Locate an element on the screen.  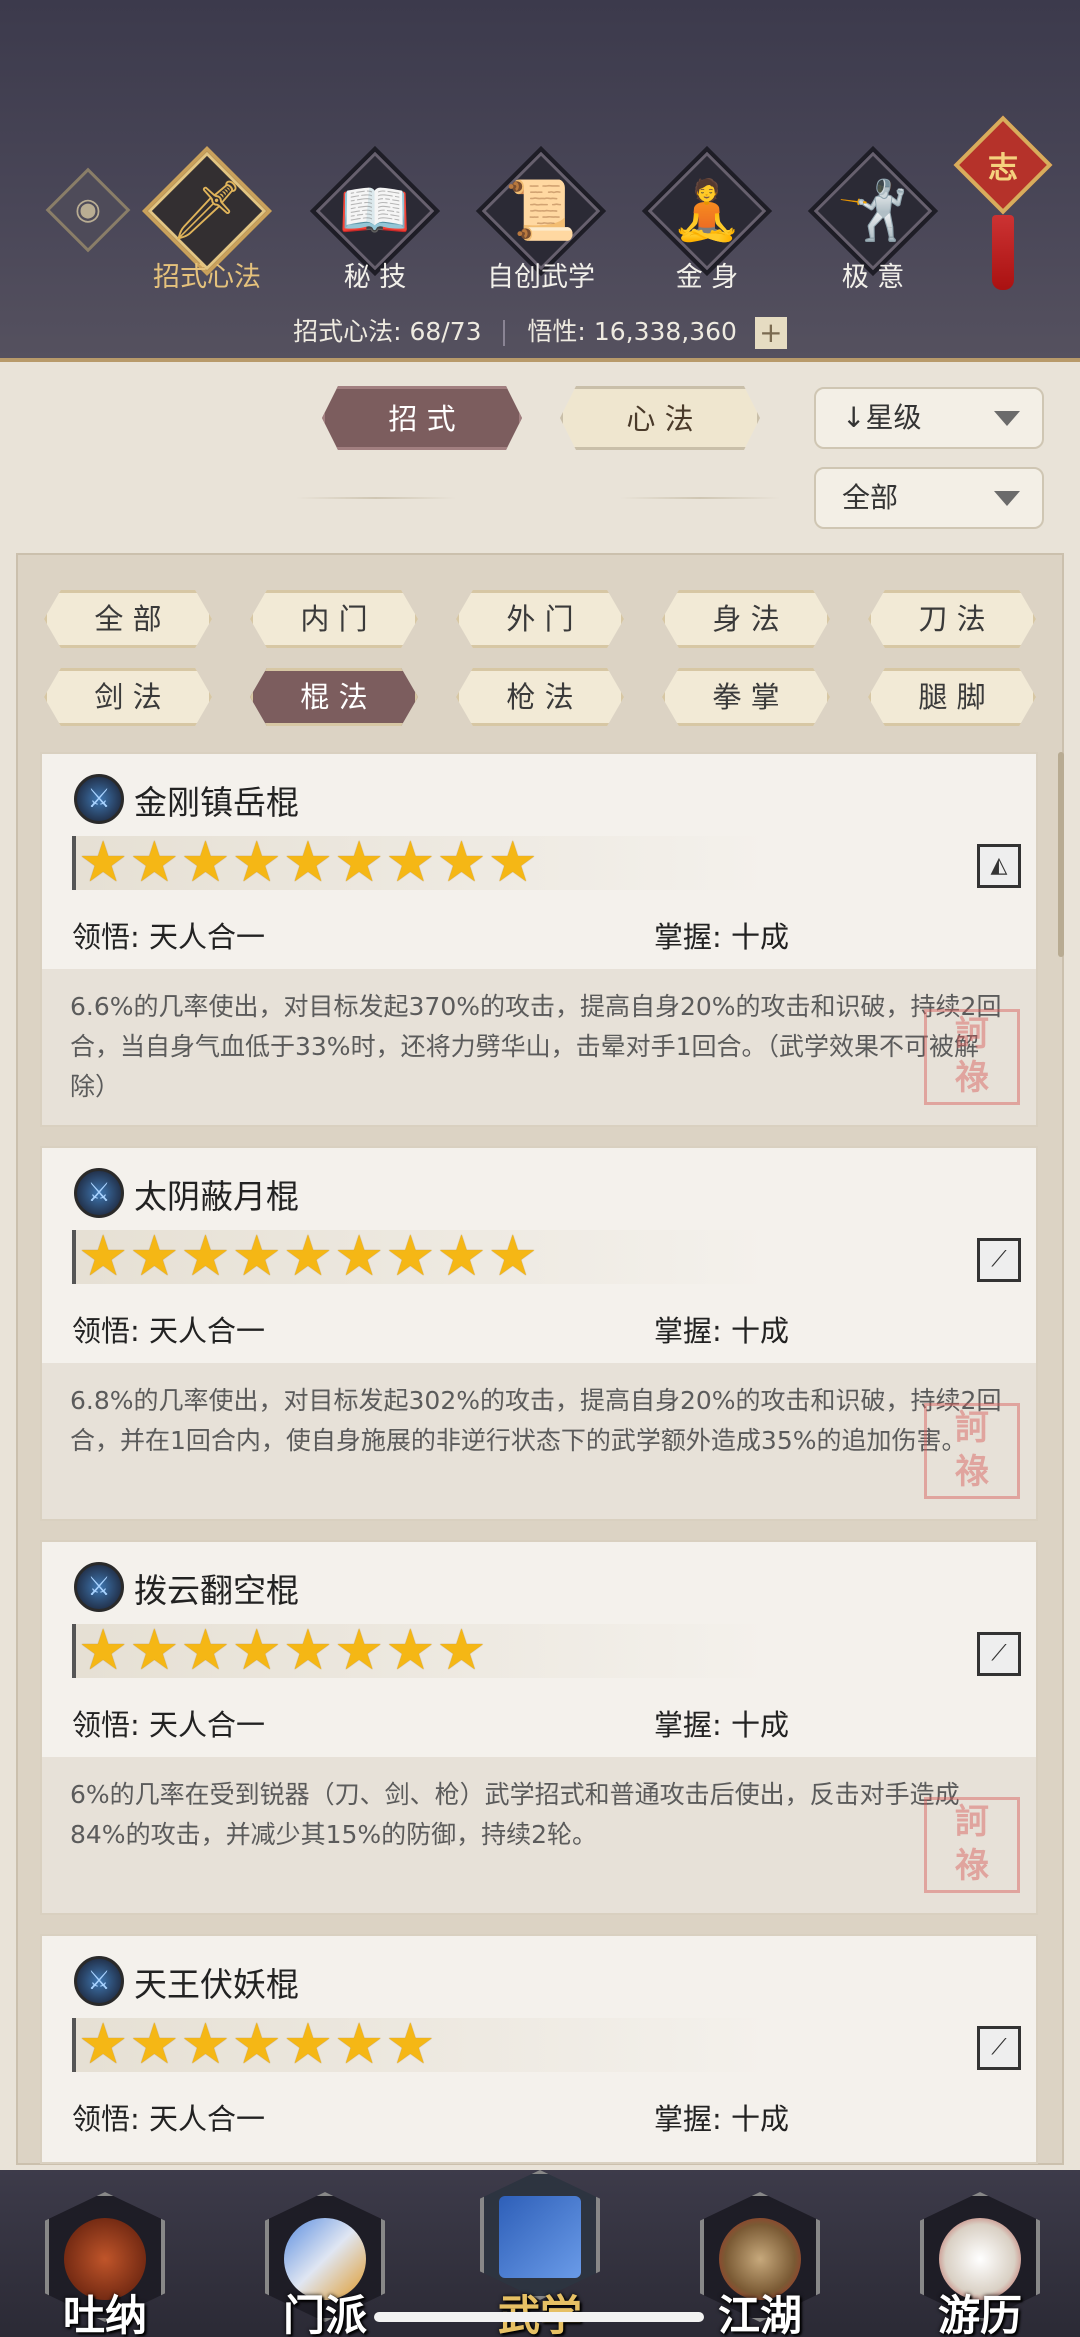
skill-card: ⚔ 天王伏妖棍 ★★★★★★★ ⟋ 领悟: 天人合一 掌握: 十成 is located at coordinates (539, 2049).